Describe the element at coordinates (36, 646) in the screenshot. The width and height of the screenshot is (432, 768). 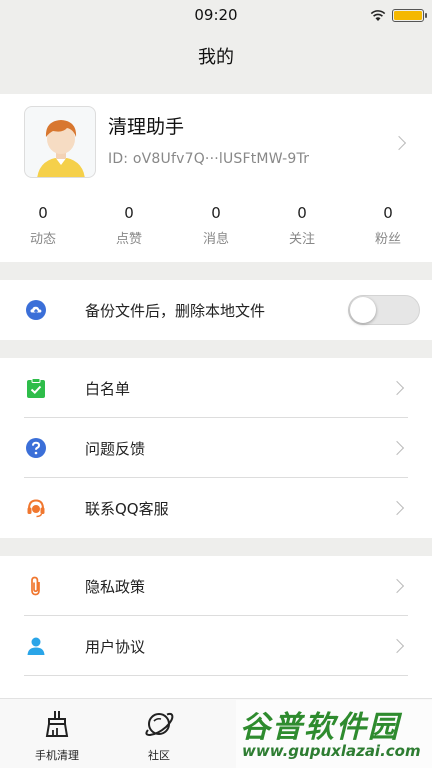
I see `user-icon` at that location.